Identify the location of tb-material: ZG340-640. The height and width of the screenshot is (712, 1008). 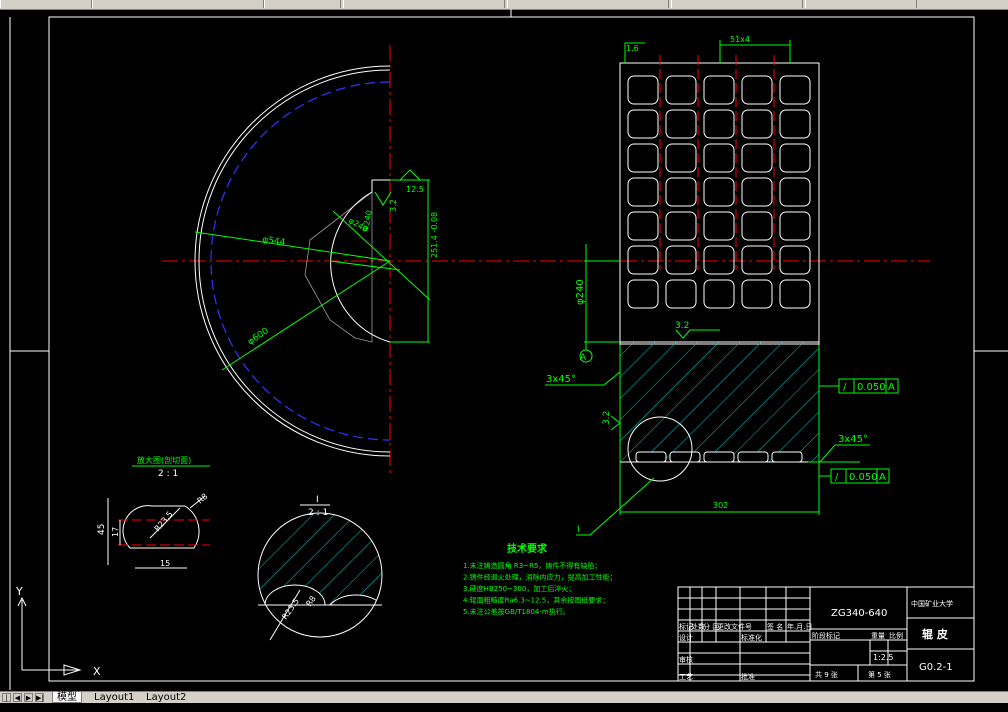
(859, 613).